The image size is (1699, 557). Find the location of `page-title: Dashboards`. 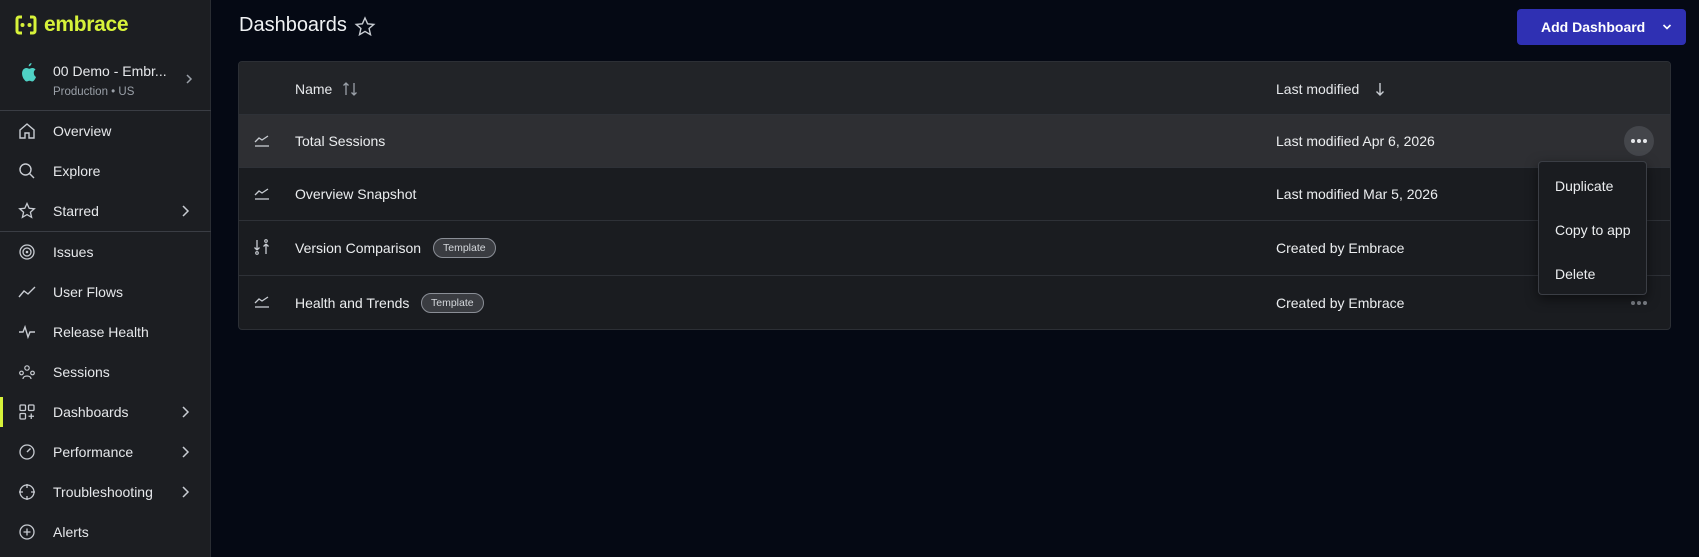

page-title: Dashboards is located at coordinates (293, 25).